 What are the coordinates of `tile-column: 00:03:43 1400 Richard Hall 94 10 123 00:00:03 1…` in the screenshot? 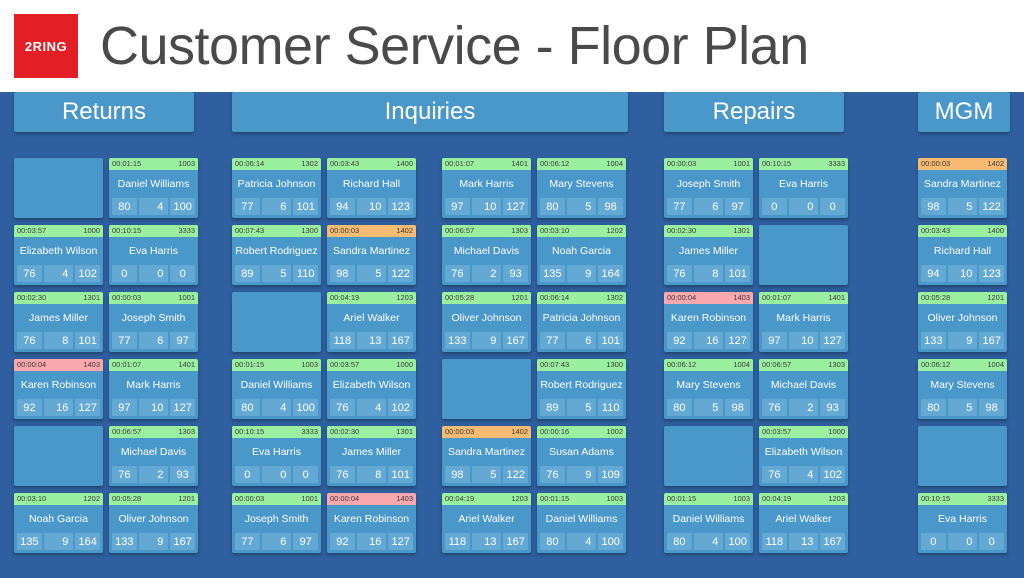 It's located at (371, 355).